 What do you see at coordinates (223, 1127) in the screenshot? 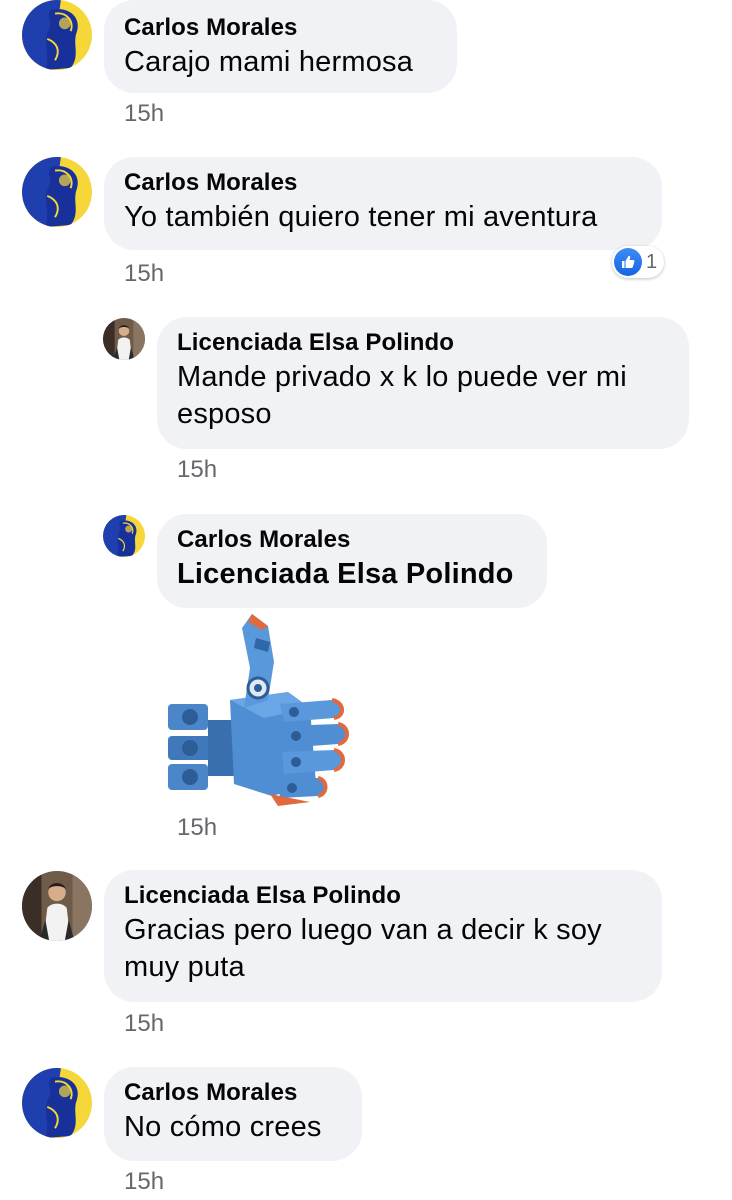
I see `comment-text: No cómo crees` at bounding box center [223, 1127].